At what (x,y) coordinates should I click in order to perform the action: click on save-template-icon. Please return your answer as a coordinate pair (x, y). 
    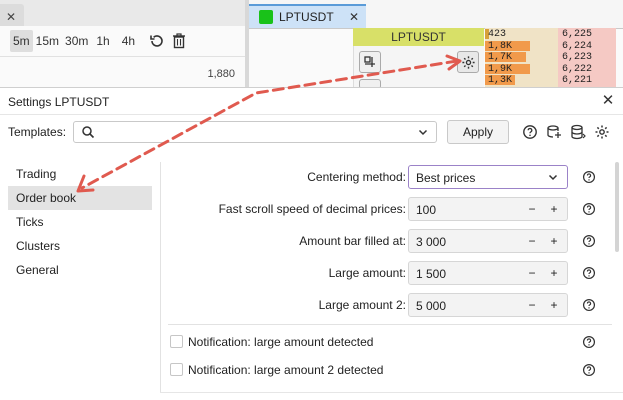
    Looking at the image, I should click on (554, 132).